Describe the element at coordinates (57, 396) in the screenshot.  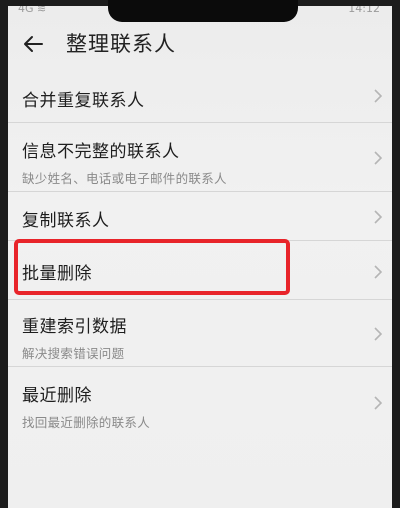
I see `menu-item-label: 最近删除` at that location.